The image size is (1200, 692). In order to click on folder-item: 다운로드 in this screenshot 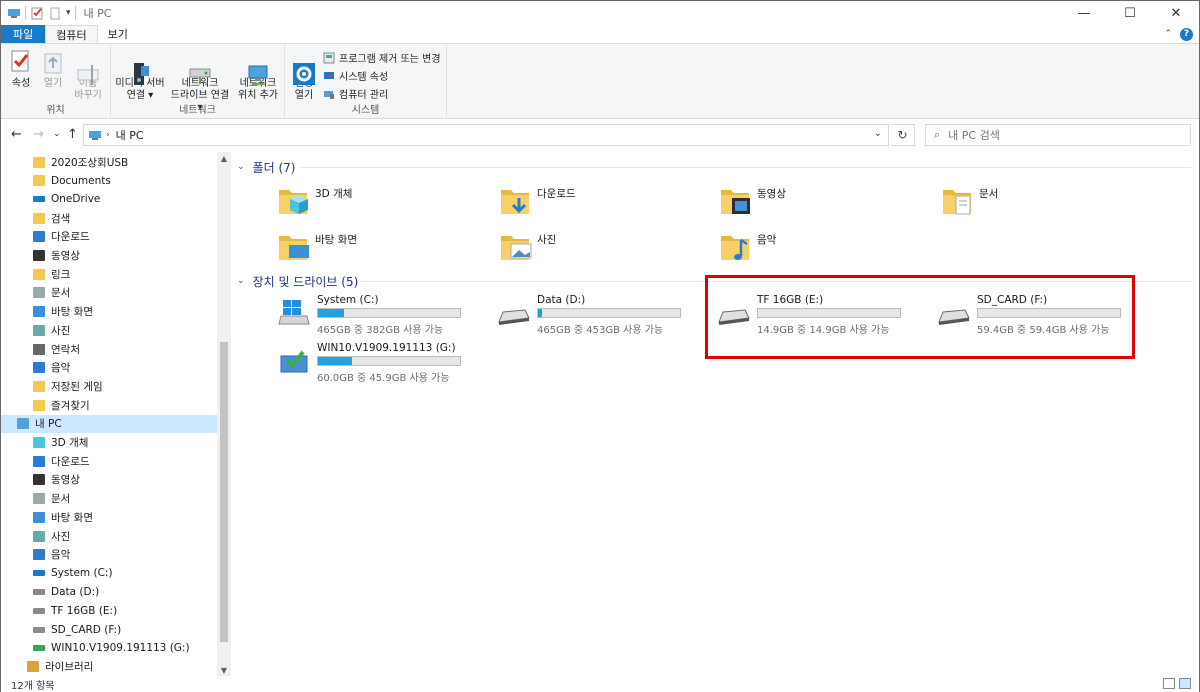, I will do `click(599, 204)`.